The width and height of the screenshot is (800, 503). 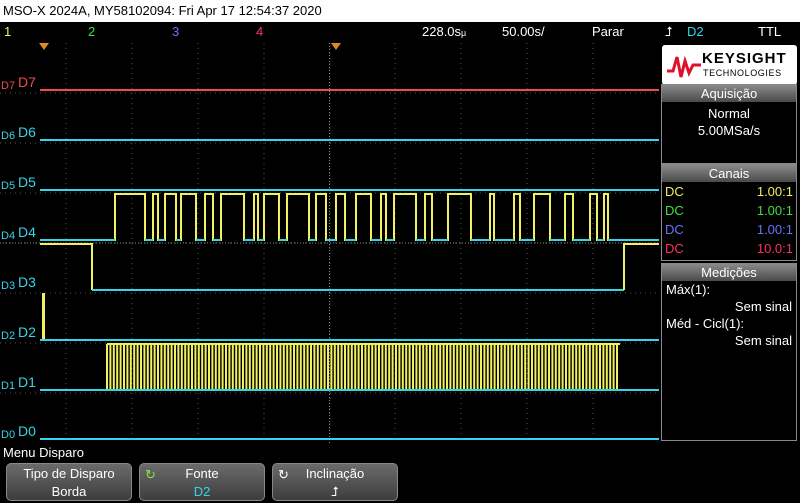 I want to click on keysight-wave-icon, so click(x=684, y=66).